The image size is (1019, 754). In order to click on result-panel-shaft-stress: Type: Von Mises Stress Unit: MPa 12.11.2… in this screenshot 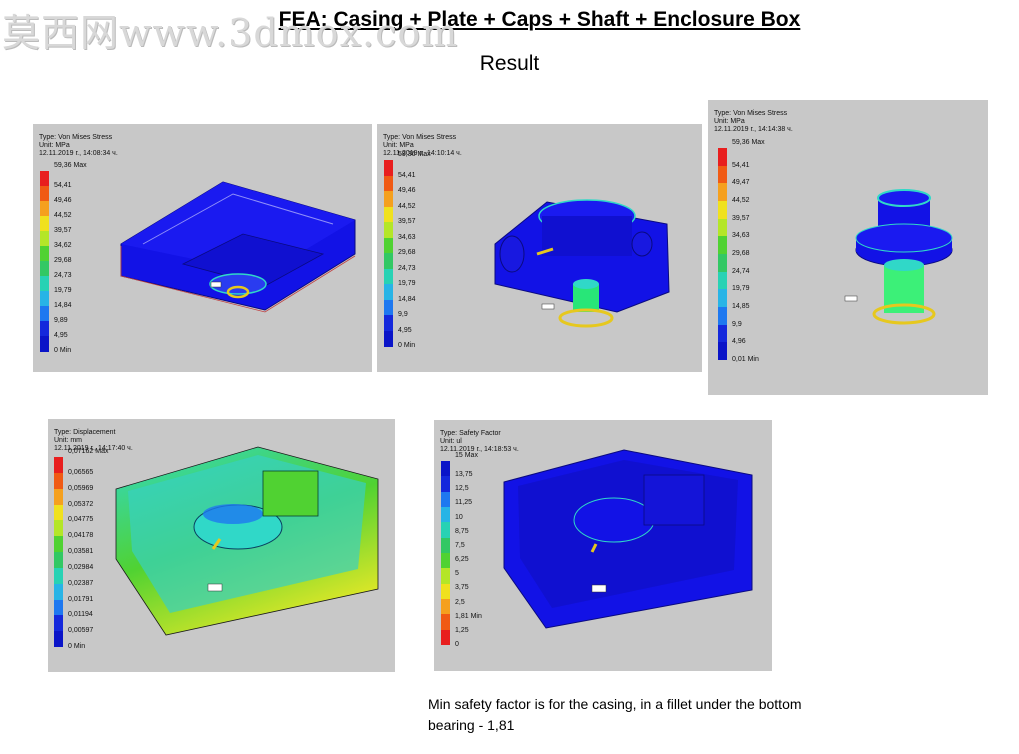, I will do `click(848, 247)`.